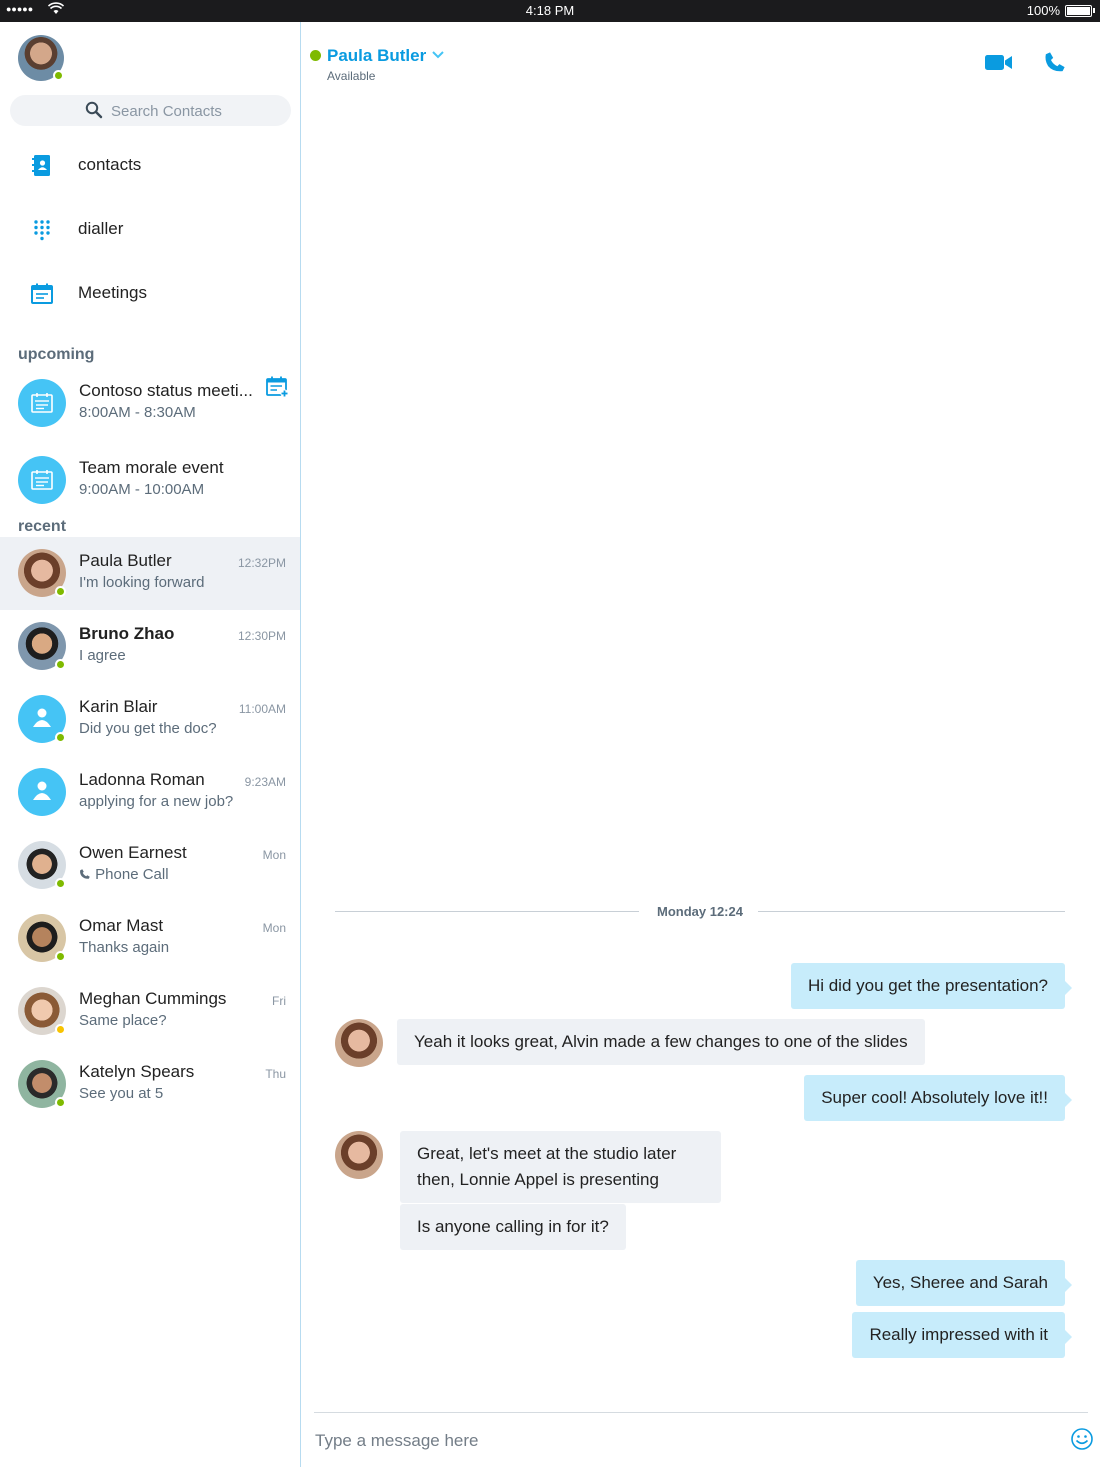  What do you see at coordinates (42, 230) in the screenshot?
I see `dialpad-icon` at bounding box center [42, 230].